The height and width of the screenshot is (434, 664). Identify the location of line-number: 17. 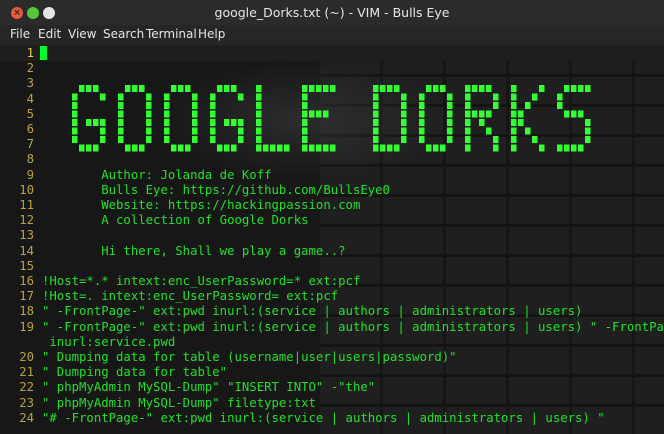
(26, 296).